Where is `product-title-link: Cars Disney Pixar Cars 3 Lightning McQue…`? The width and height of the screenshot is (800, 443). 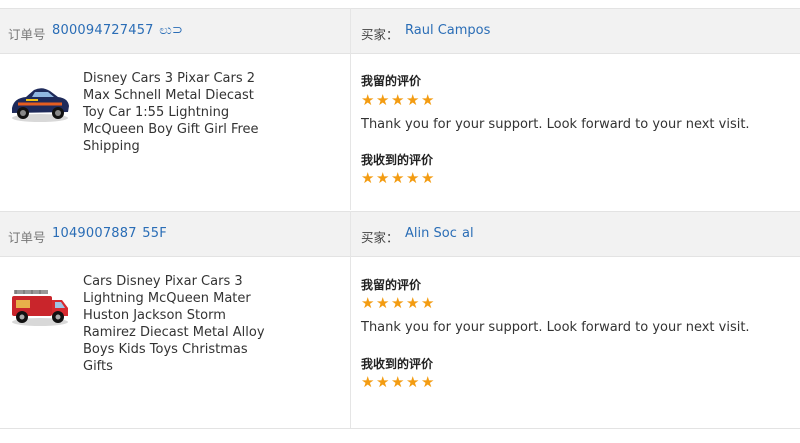 product-title-link: Cars Disney Pixar Cars 3 Lightning McQue… is located at coordinates (175, 324).